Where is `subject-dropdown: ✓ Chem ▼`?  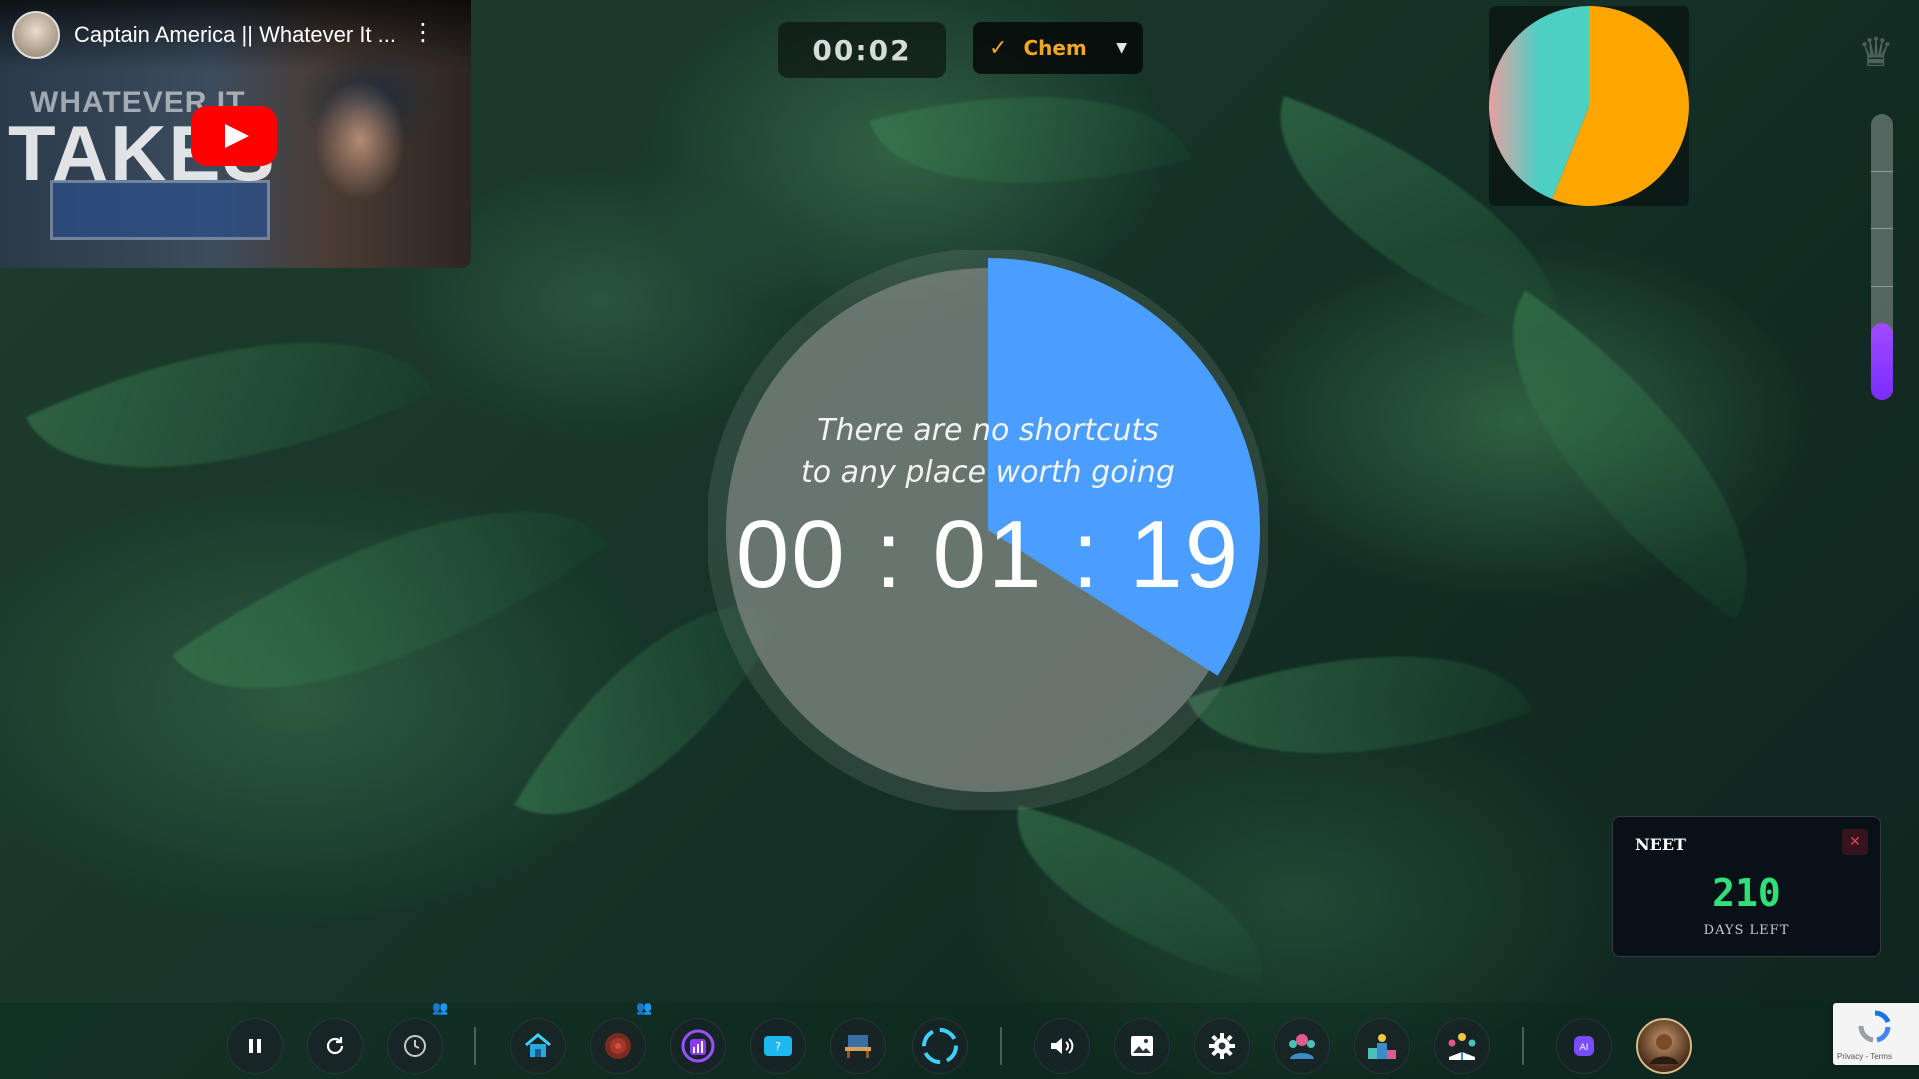
subject-dropdown: ✓ Chem ▼ is located at coordinates (1058, 48).